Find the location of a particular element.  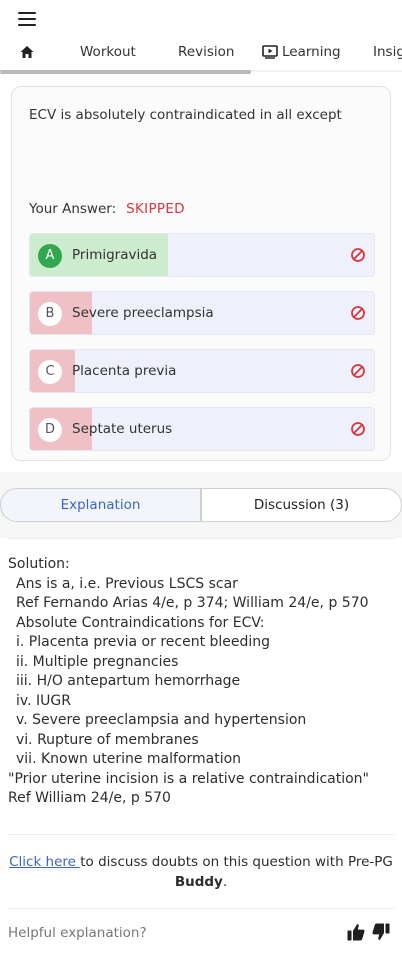

play-video-icon is located at coordinates (270, 52).